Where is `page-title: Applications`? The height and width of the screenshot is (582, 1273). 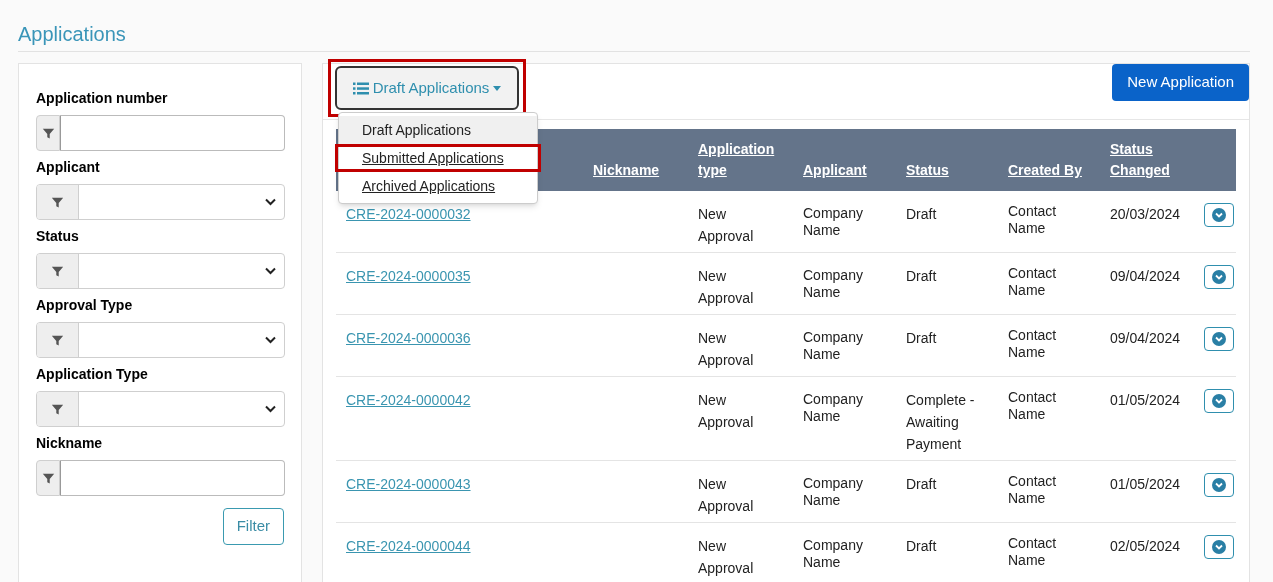 page-title: Applications is located at coordinates (72, 34).